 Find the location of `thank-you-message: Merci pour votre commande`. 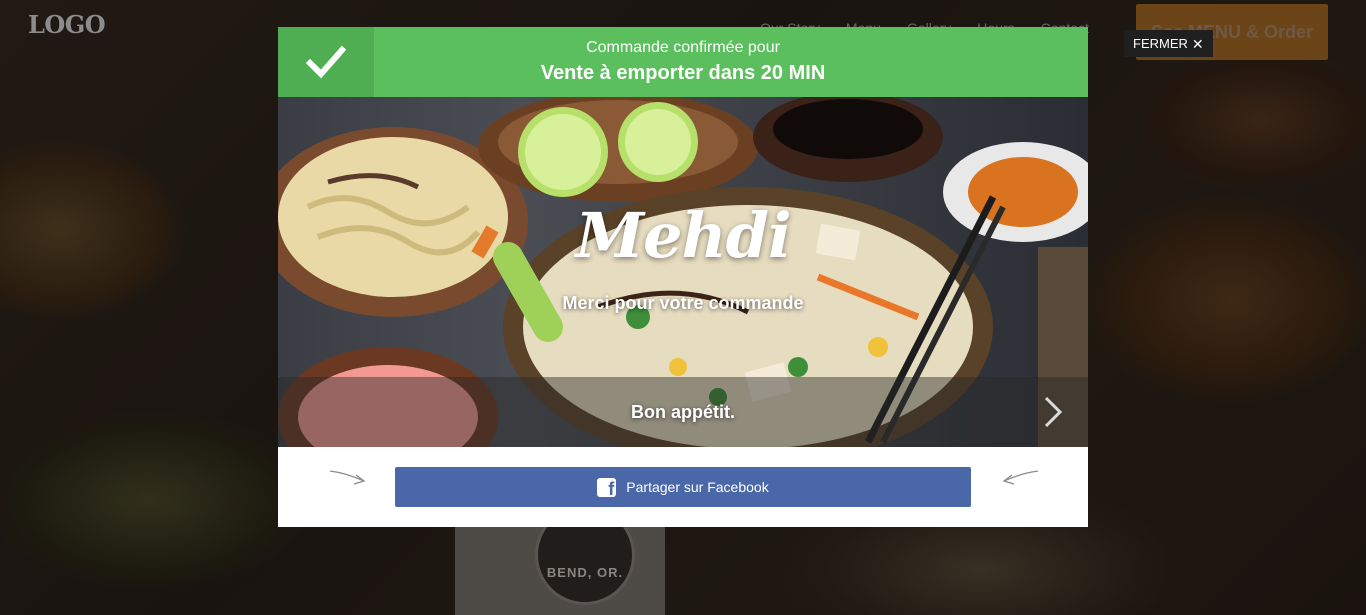

thank-you-message: Merci pour votre commande is located at coordinates (683, 303).